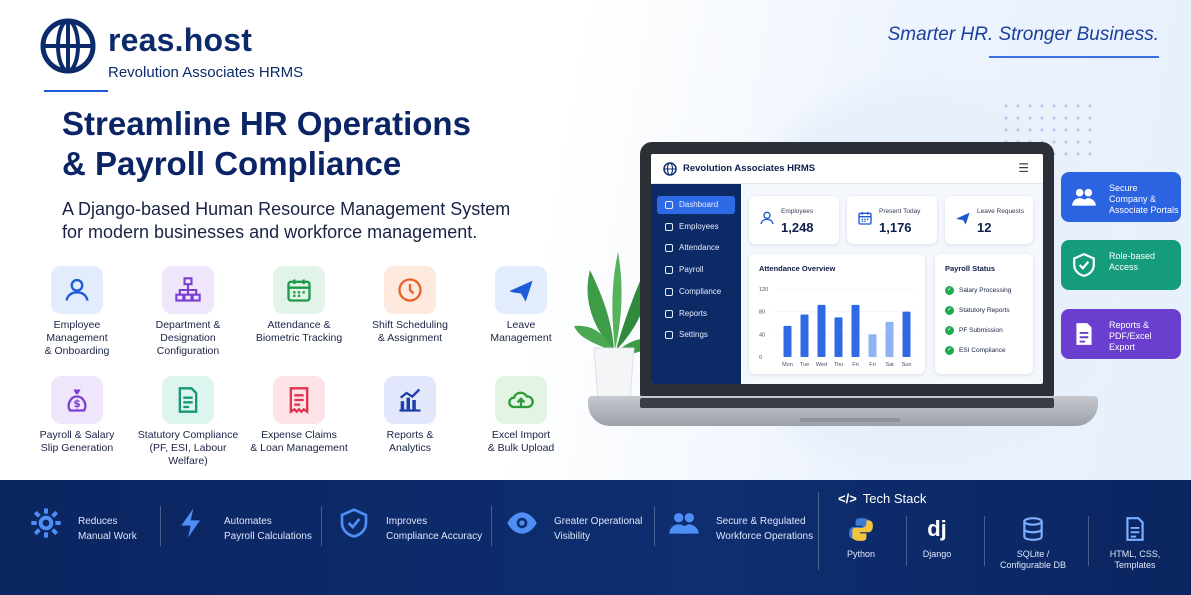  I want to click on feature-label-line: Expense Claims, so click(299, 435).